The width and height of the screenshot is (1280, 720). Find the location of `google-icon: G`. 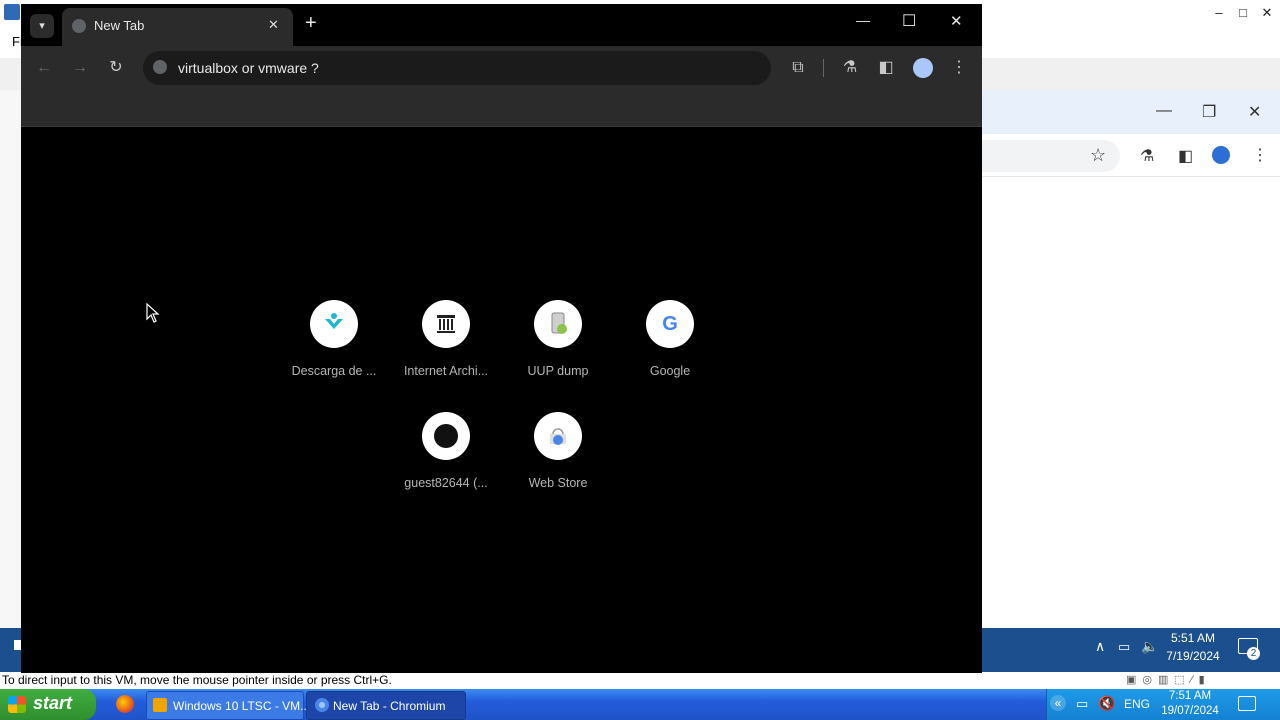

google-icon: G is located at coordinates (670, 324).